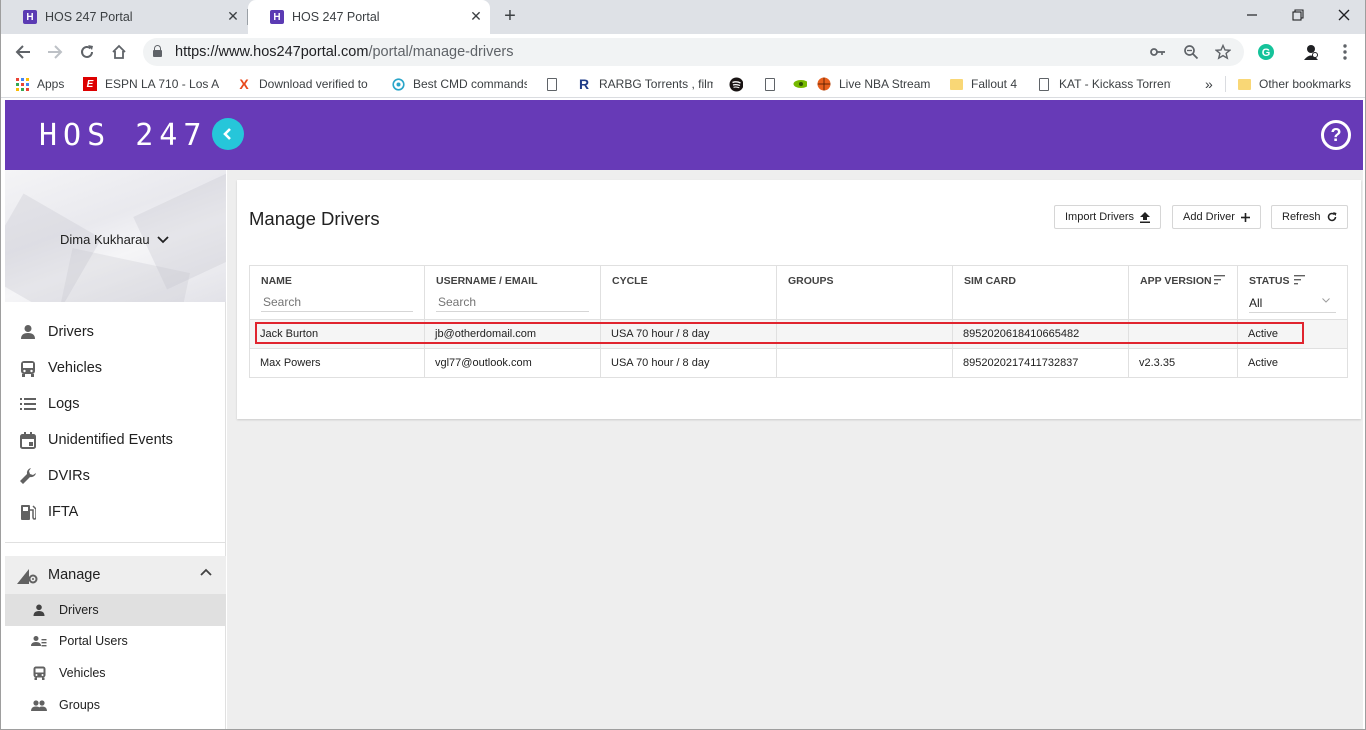 This screenshot has height=730, width=1366. I want to click on bookmark-live-nba: Live NBA Stream, so click(875, 84).